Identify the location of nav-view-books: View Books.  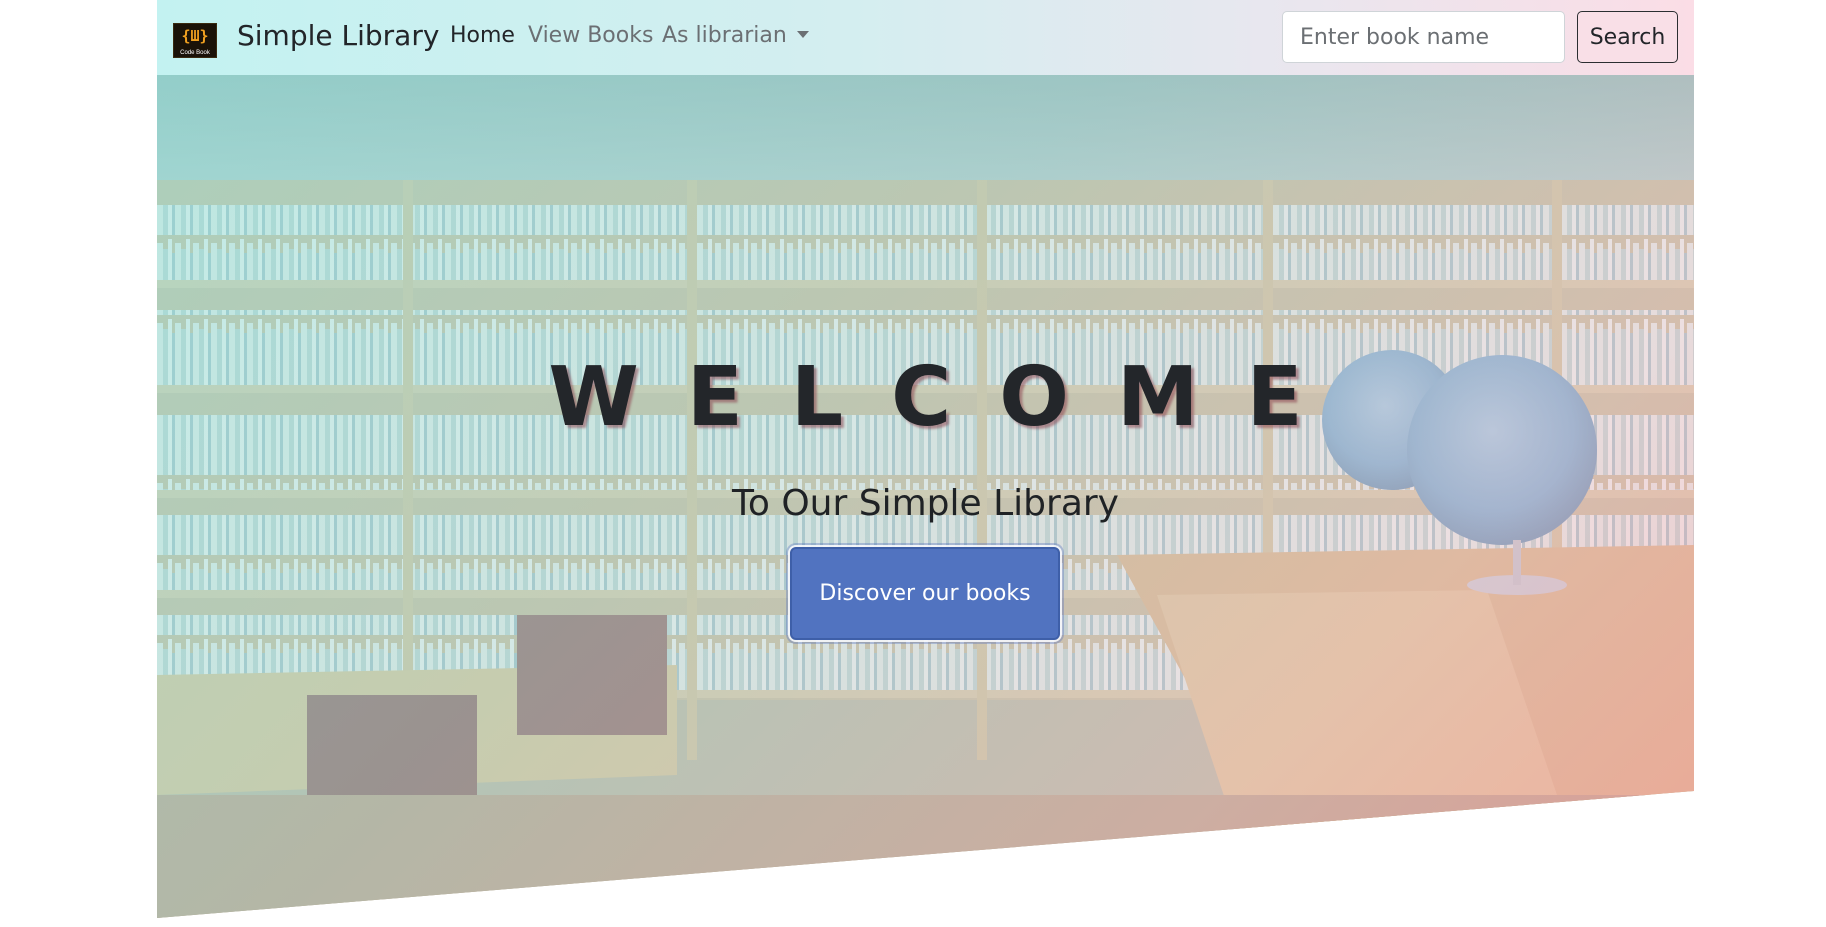
(590, 35).